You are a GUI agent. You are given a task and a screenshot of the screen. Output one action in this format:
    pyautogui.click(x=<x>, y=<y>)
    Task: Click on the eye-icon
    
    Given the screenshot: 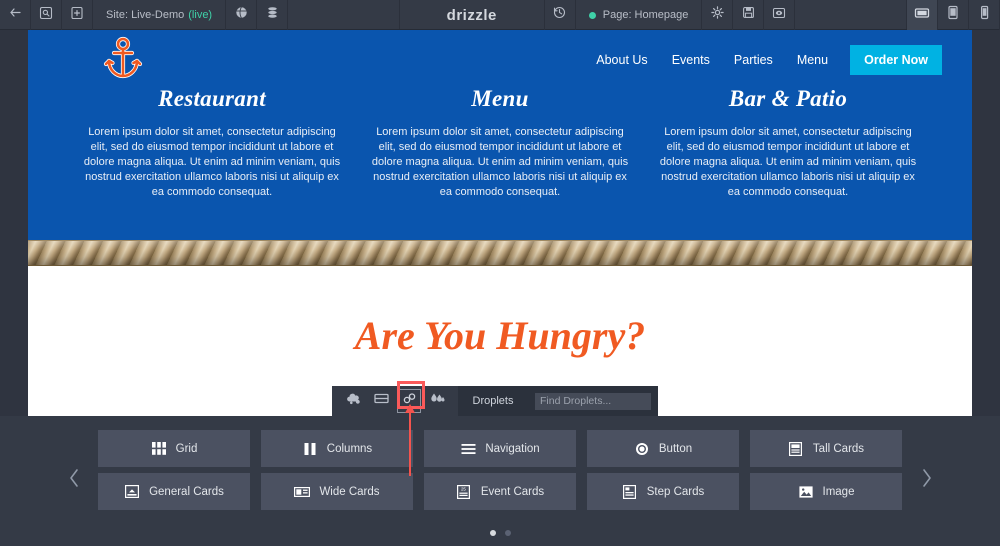 What is the action you would take?
    pyautogui.click(x=779, y=15)
    